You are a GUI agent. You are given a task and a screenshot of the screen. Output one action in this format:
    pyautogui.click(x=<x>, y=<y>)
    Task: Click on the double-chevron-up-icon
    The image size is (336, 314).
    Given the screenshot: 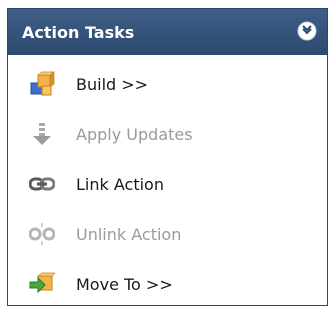 What is the action you would take?
    pyautogui.click(x=307, y=31)
    